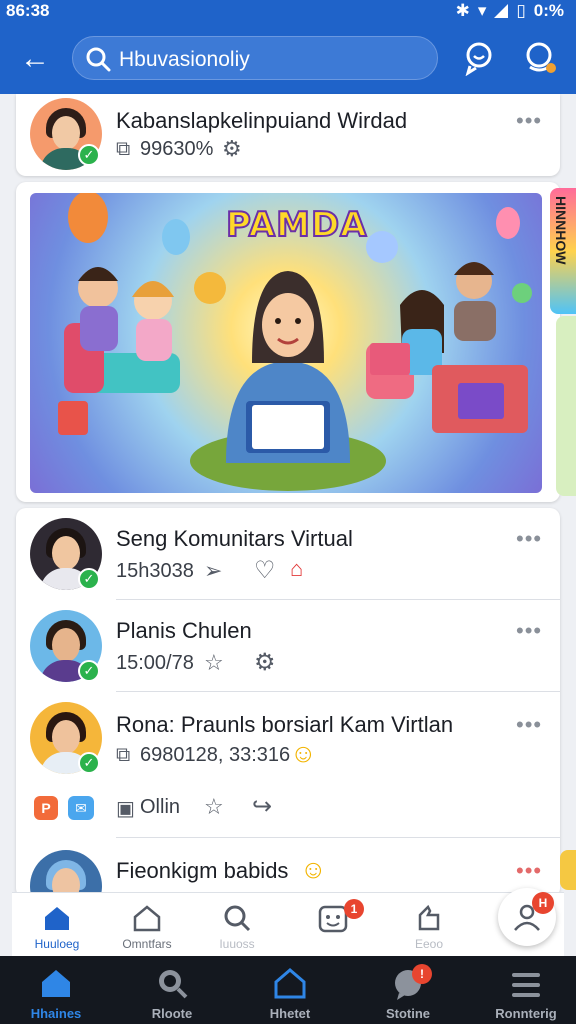  Describe the element at coordinates (155, 663) in the screenshot. I see `post-meta: 15:00/78` at that location.